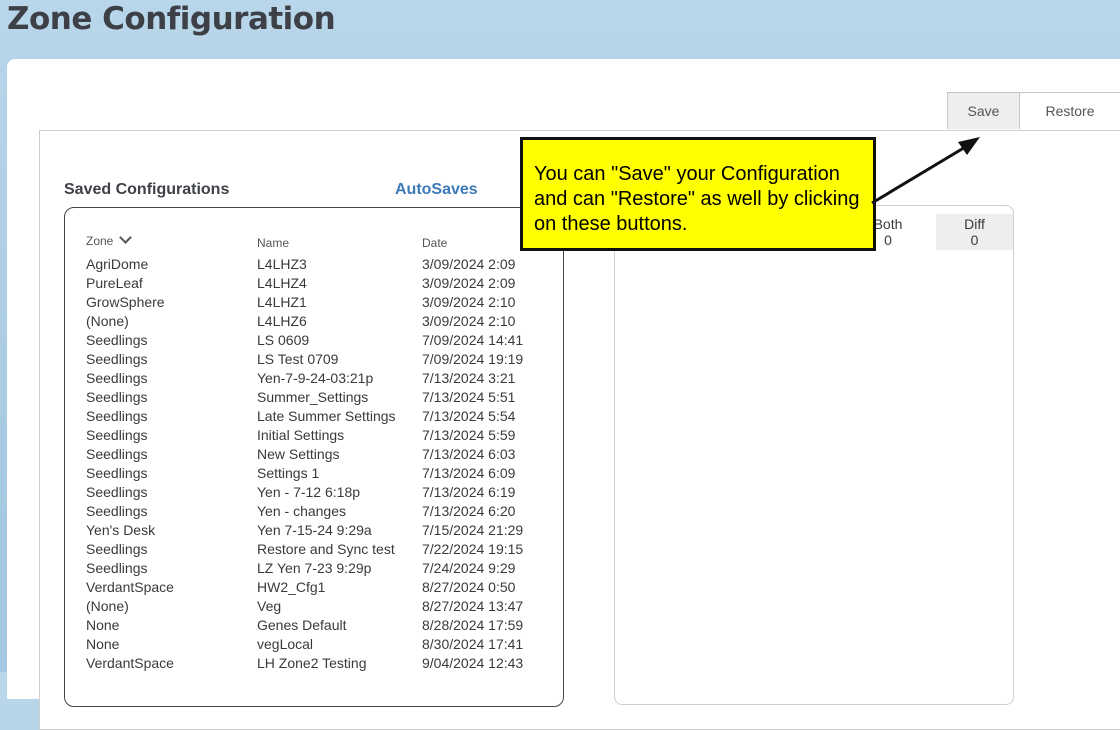 The width and height of the screenshot is (1120, 730). I want to click on table-row: VerdantSpace HW2_Cfg1 8/27/2024 0:50, so click(321, 587).